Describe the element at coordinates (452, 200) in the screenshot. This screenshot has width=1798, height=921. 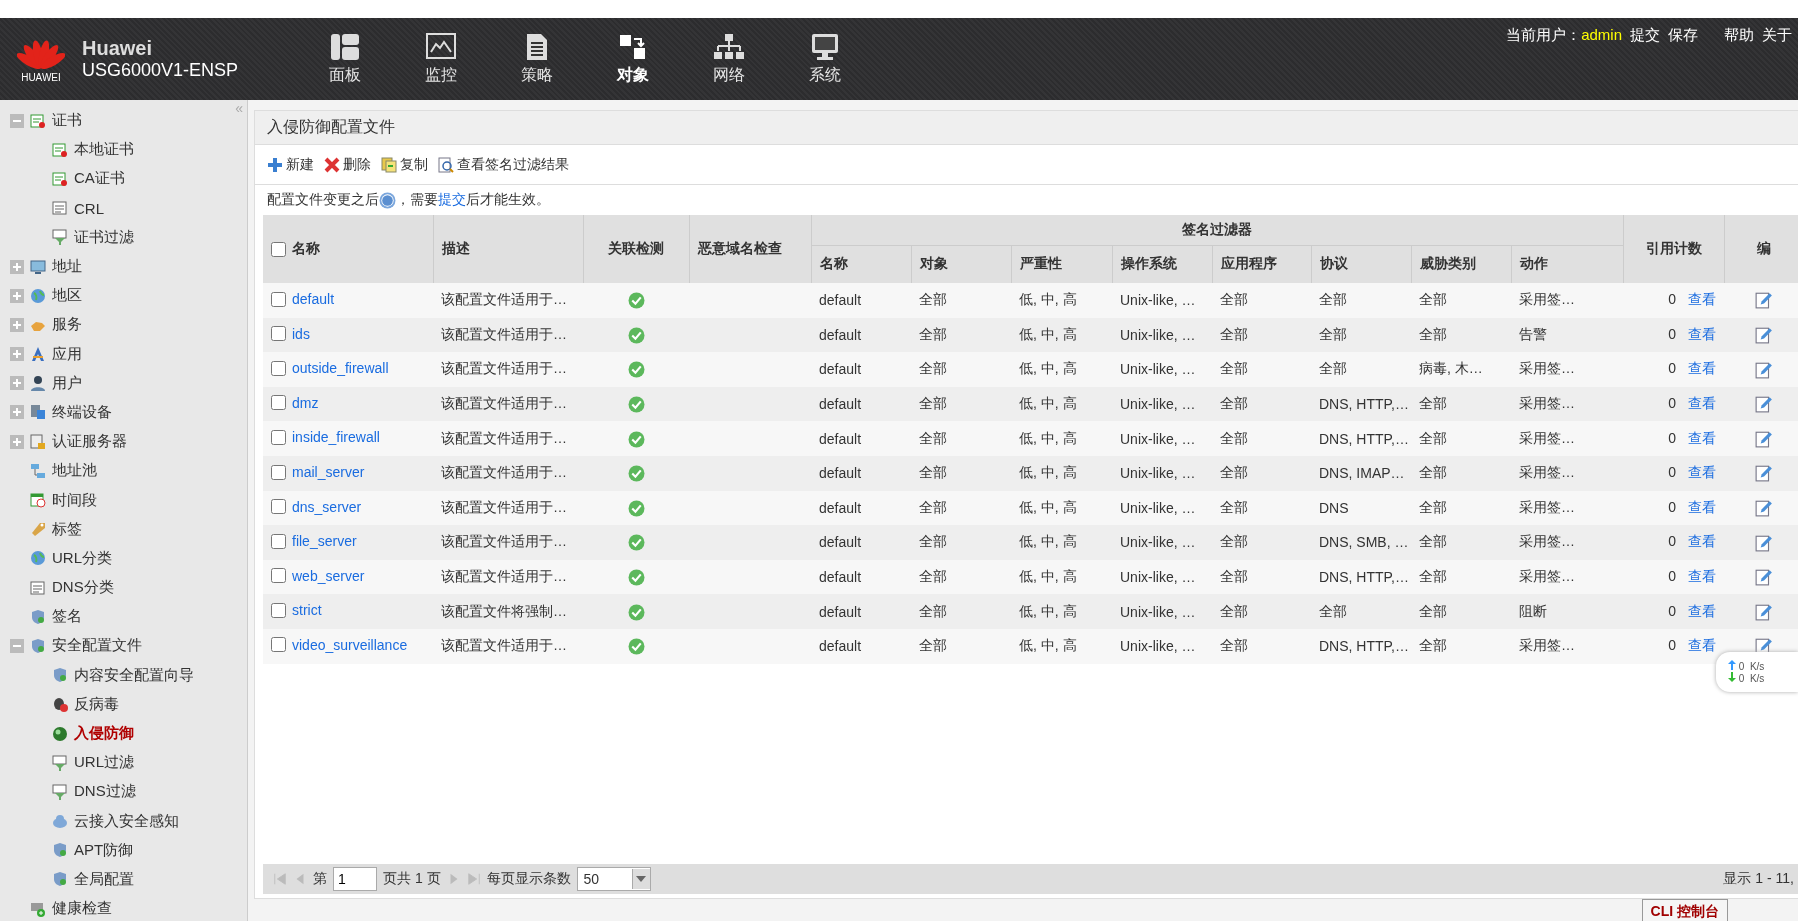
I see `submit-link: 提交` at that location.